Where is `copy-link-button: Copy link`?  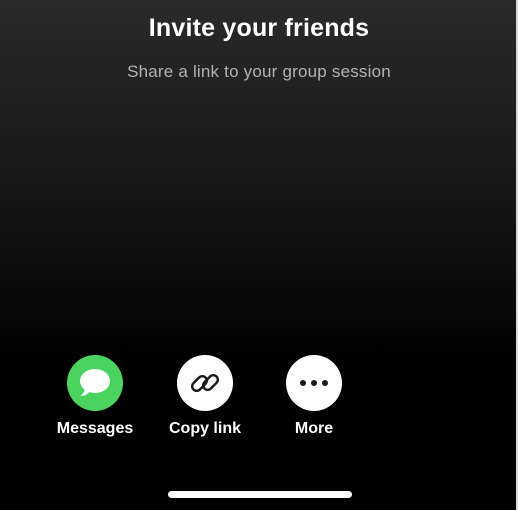 copy-link-button: Copy link is located at coordinates (205, 396).